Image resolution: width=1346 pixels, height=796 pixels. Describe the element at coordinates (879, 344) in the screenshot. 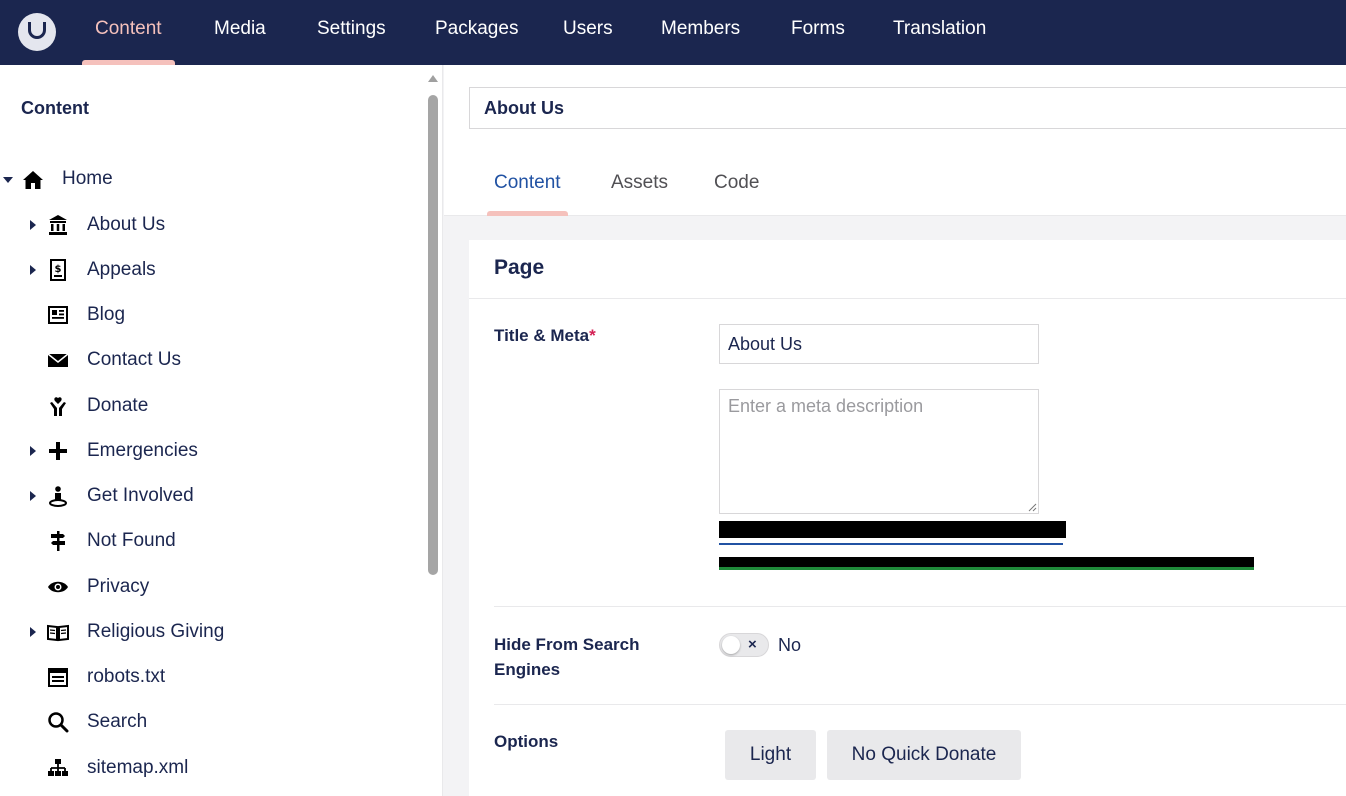

I see `meta-title-input` at that location.